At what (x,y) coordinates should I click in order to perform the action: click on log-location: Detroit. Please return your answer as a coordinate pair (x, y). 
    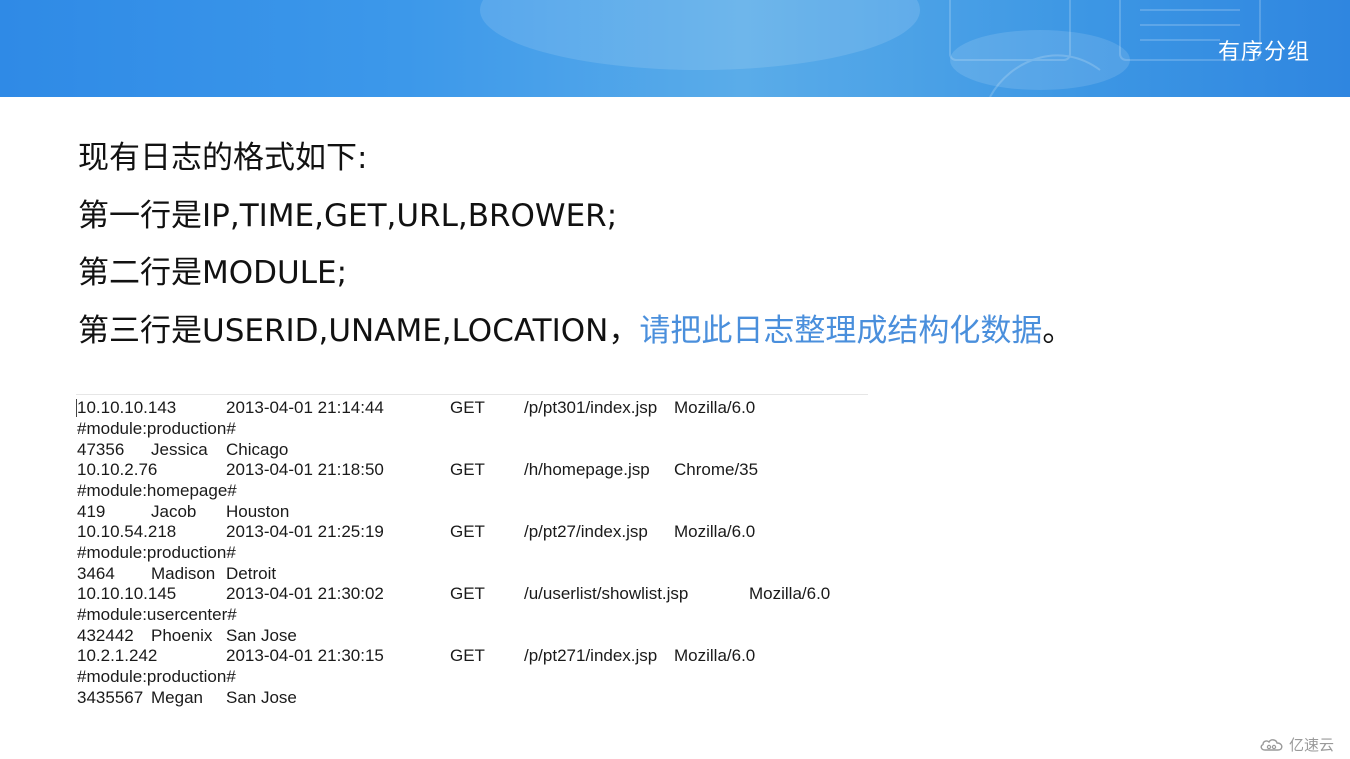
    Looking at the image, I should click on (251, 573).